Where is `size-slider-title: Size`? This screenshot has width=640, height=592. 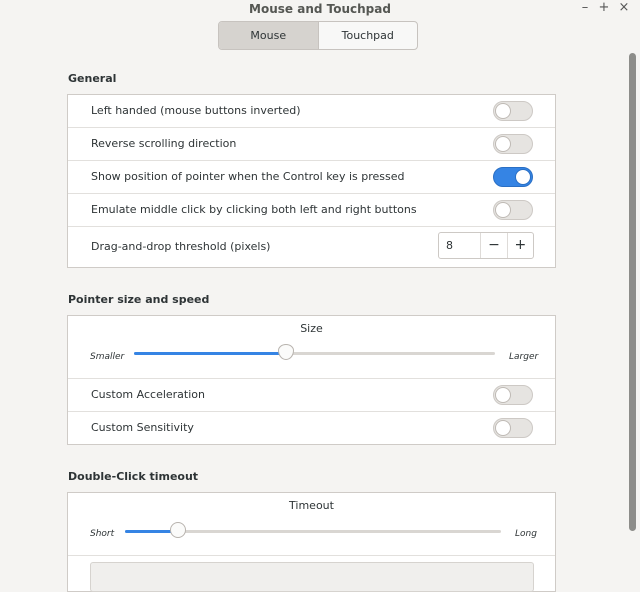 size-slider-title: Size is located at coordinates (311, 328).